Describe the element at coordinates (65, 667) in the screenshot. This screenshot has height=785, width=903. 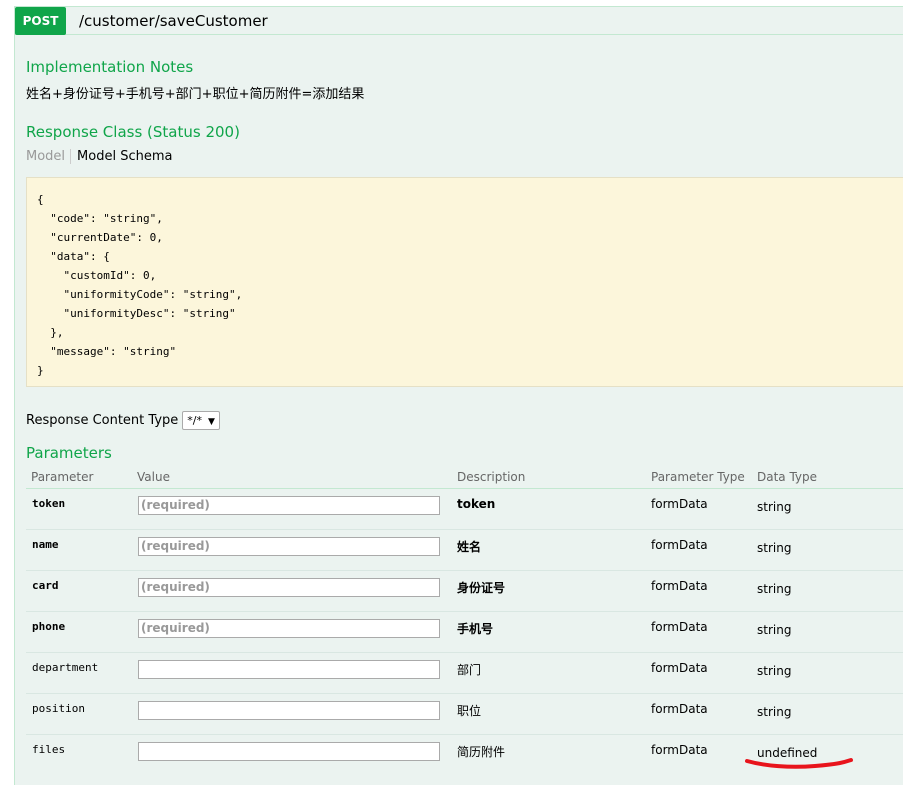
I see `param-name: department` at that location.